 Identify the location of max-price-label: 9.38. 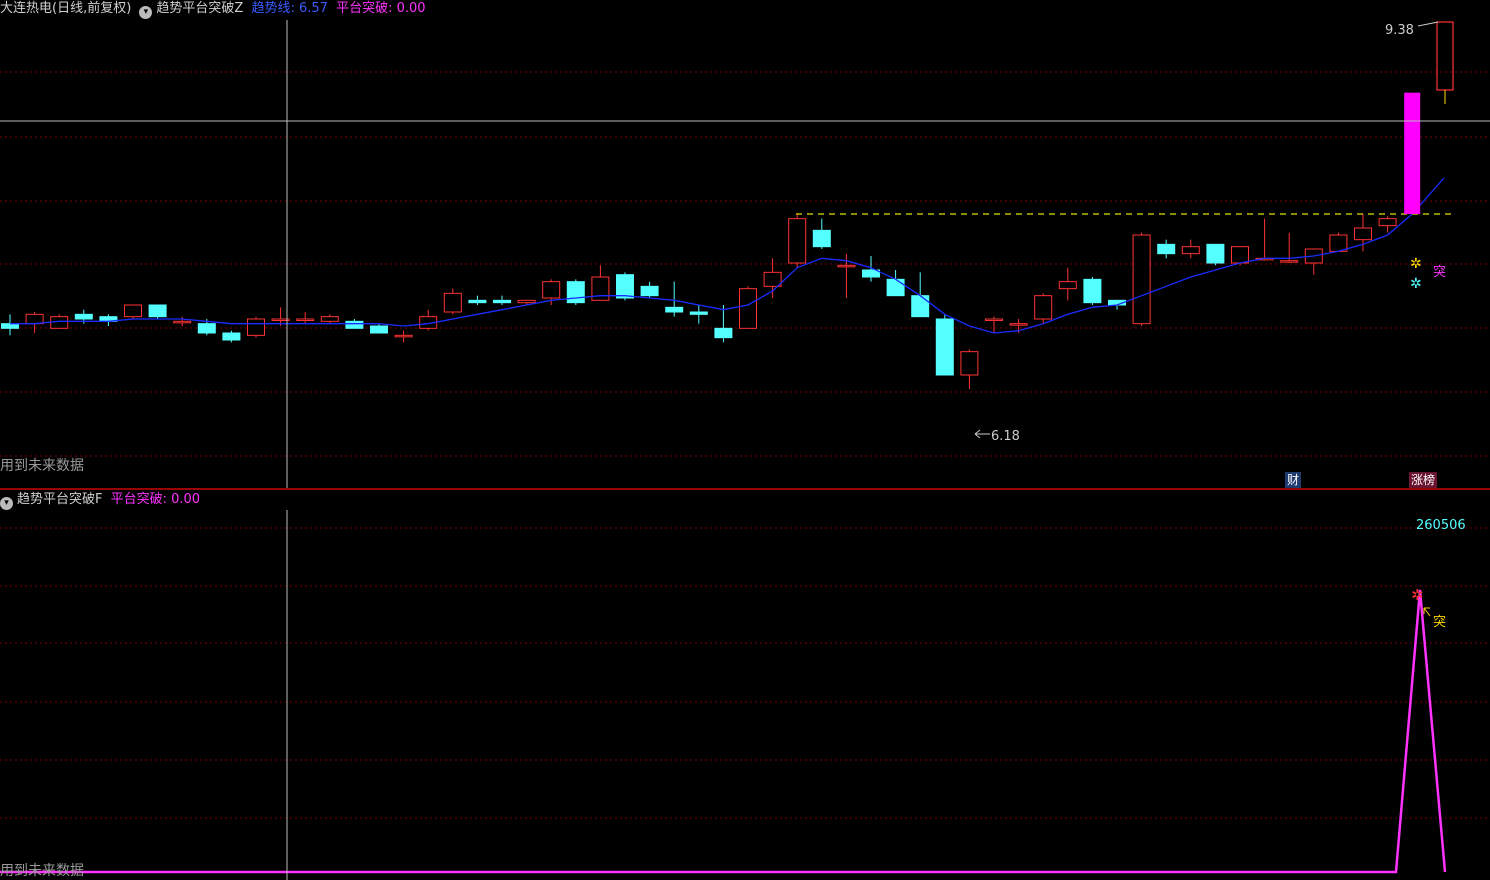
(1399, 30).